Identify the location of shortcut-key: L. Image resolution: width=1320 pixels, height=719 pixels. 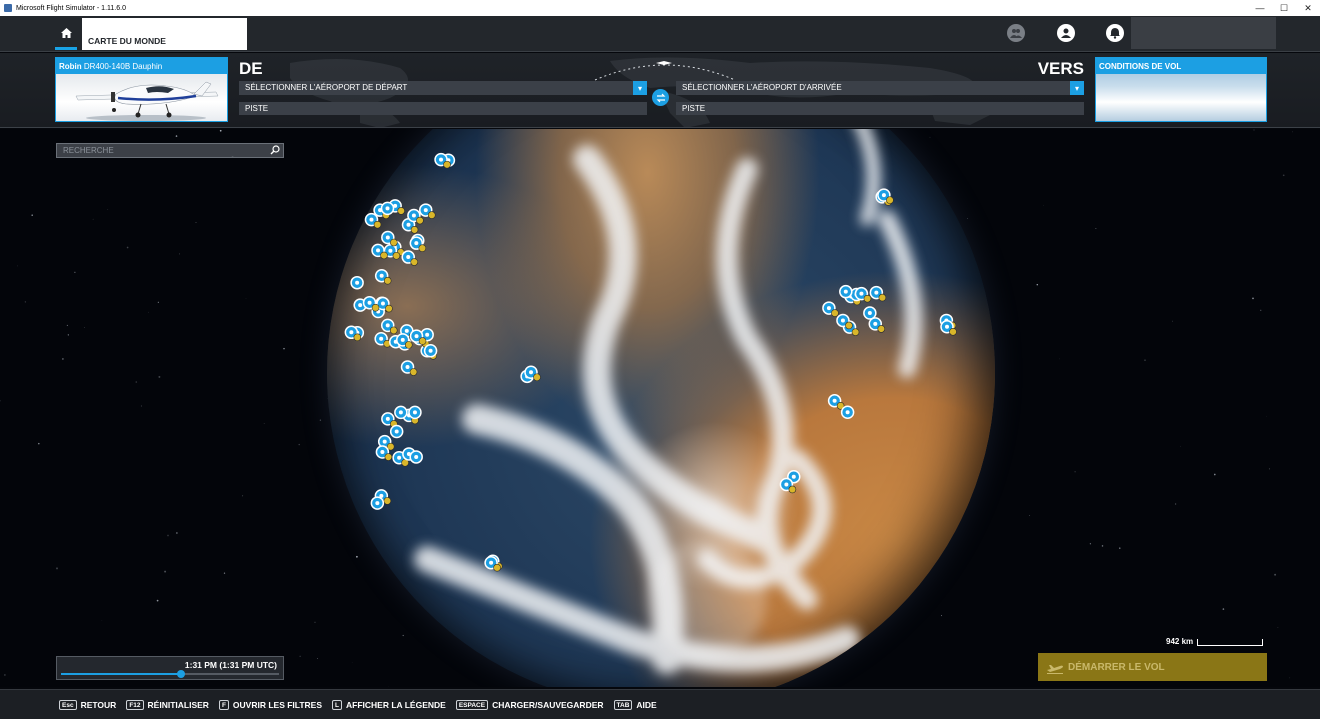
(337, 704).